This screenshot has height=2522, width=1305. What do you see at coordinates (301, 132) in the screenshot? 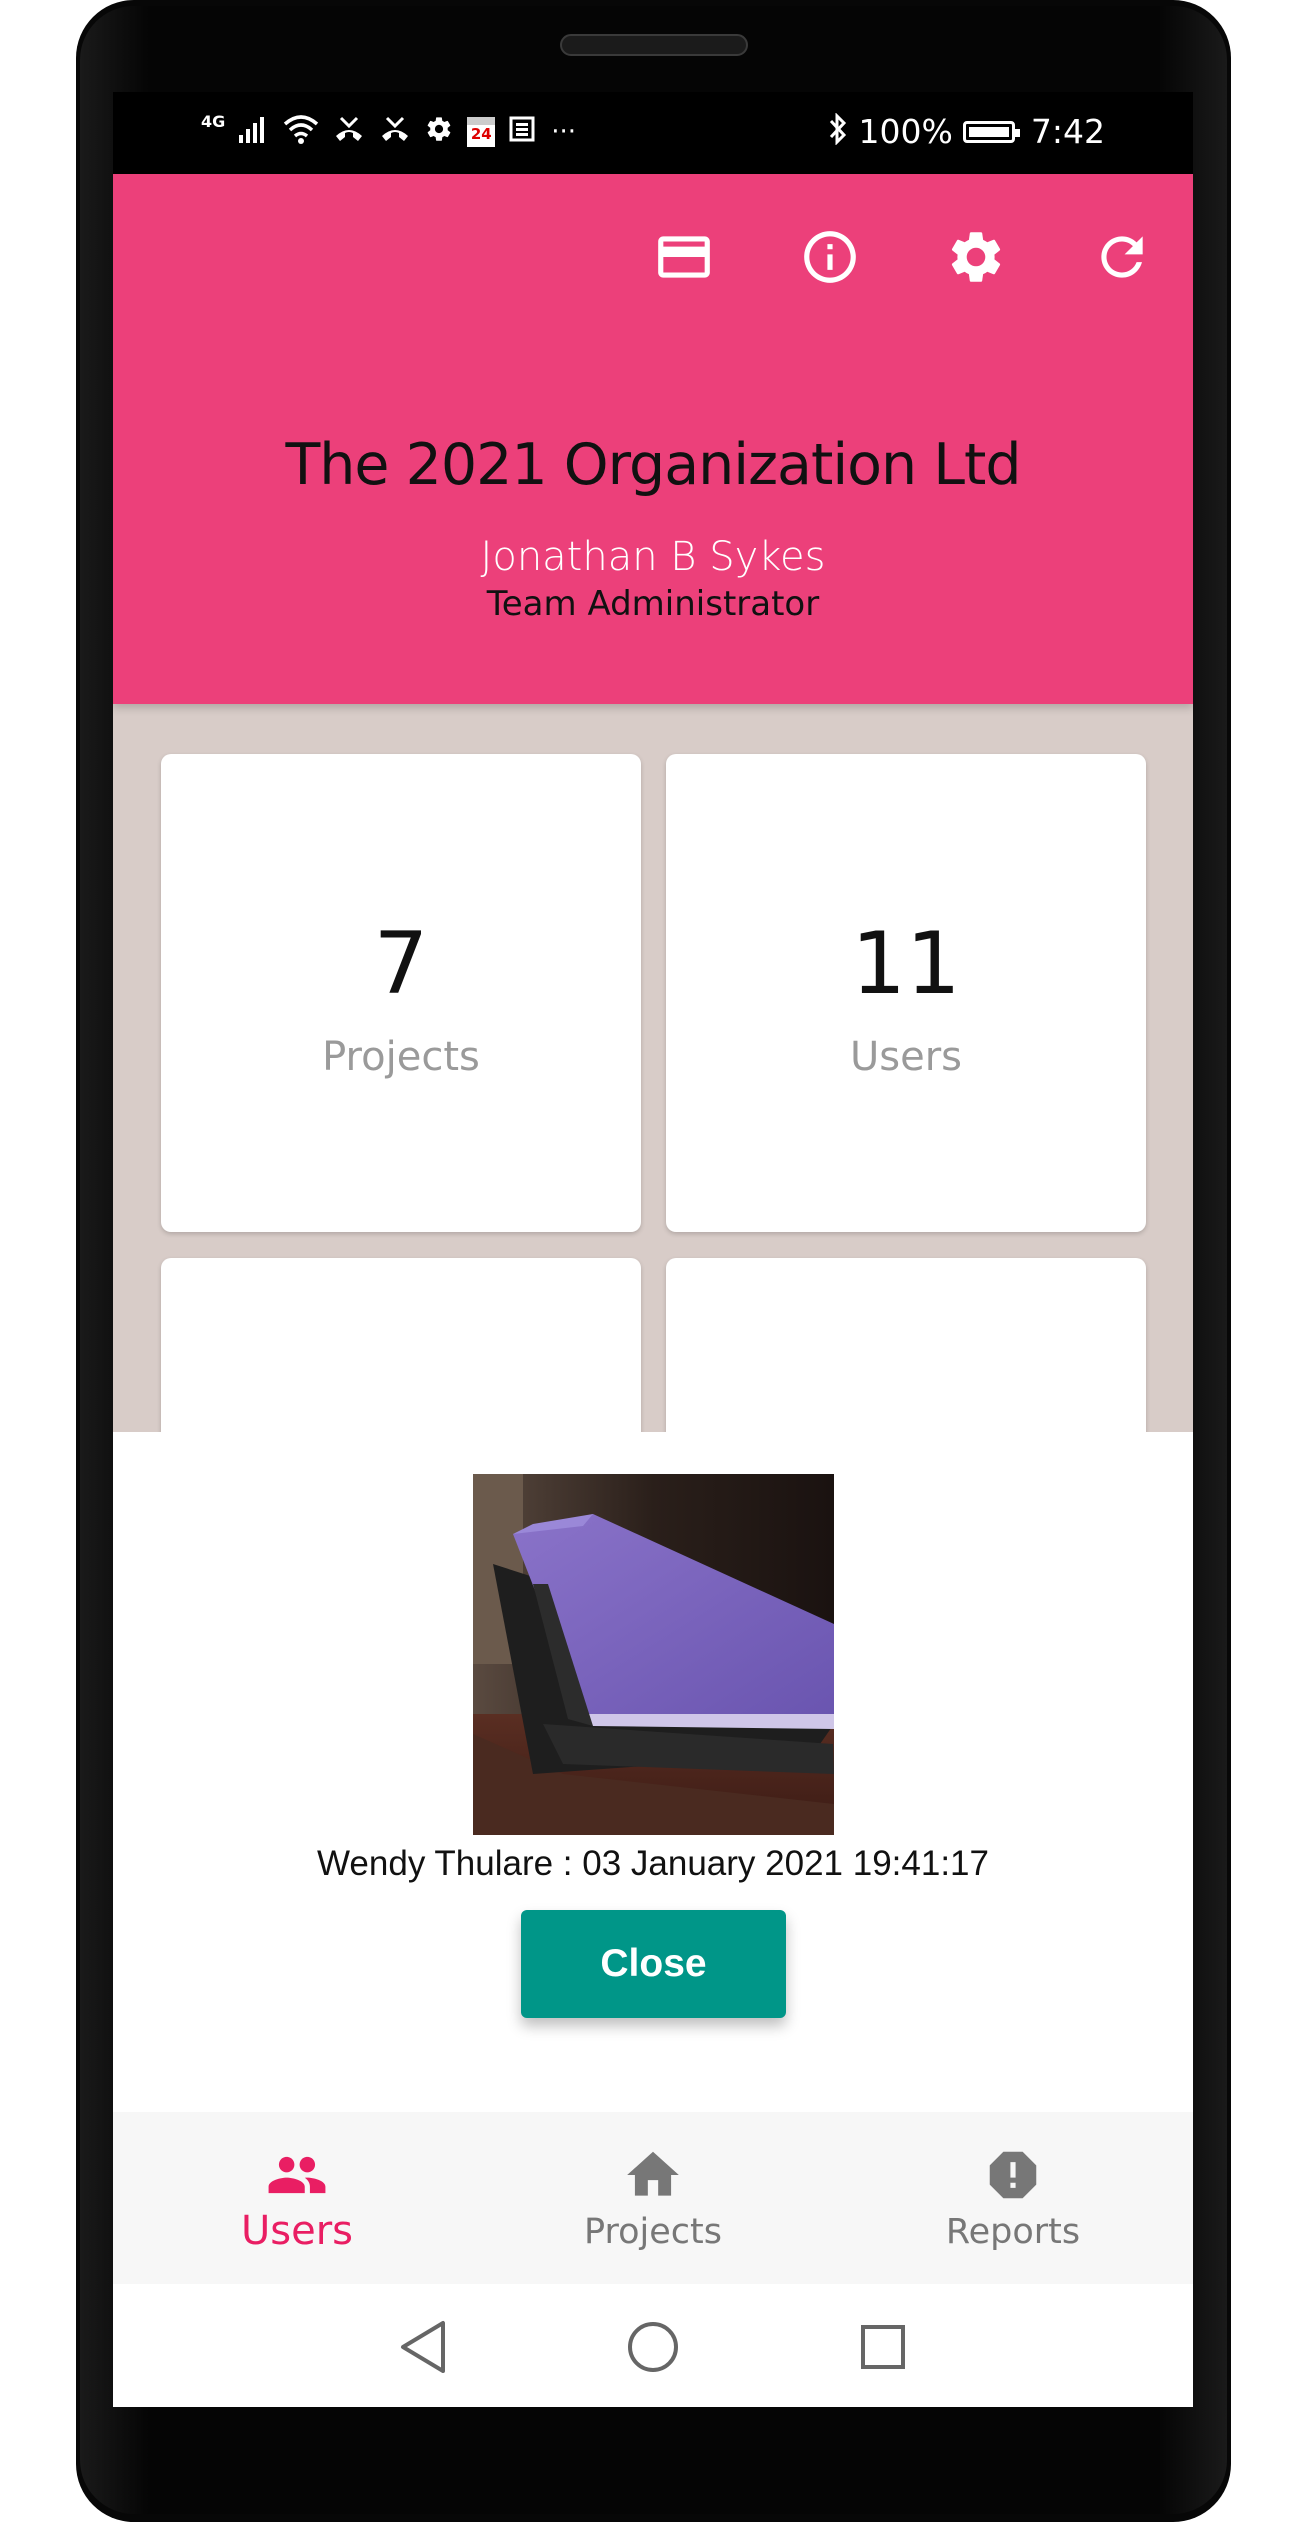
I see `wifi-icon` at bounding box center [301, 132].